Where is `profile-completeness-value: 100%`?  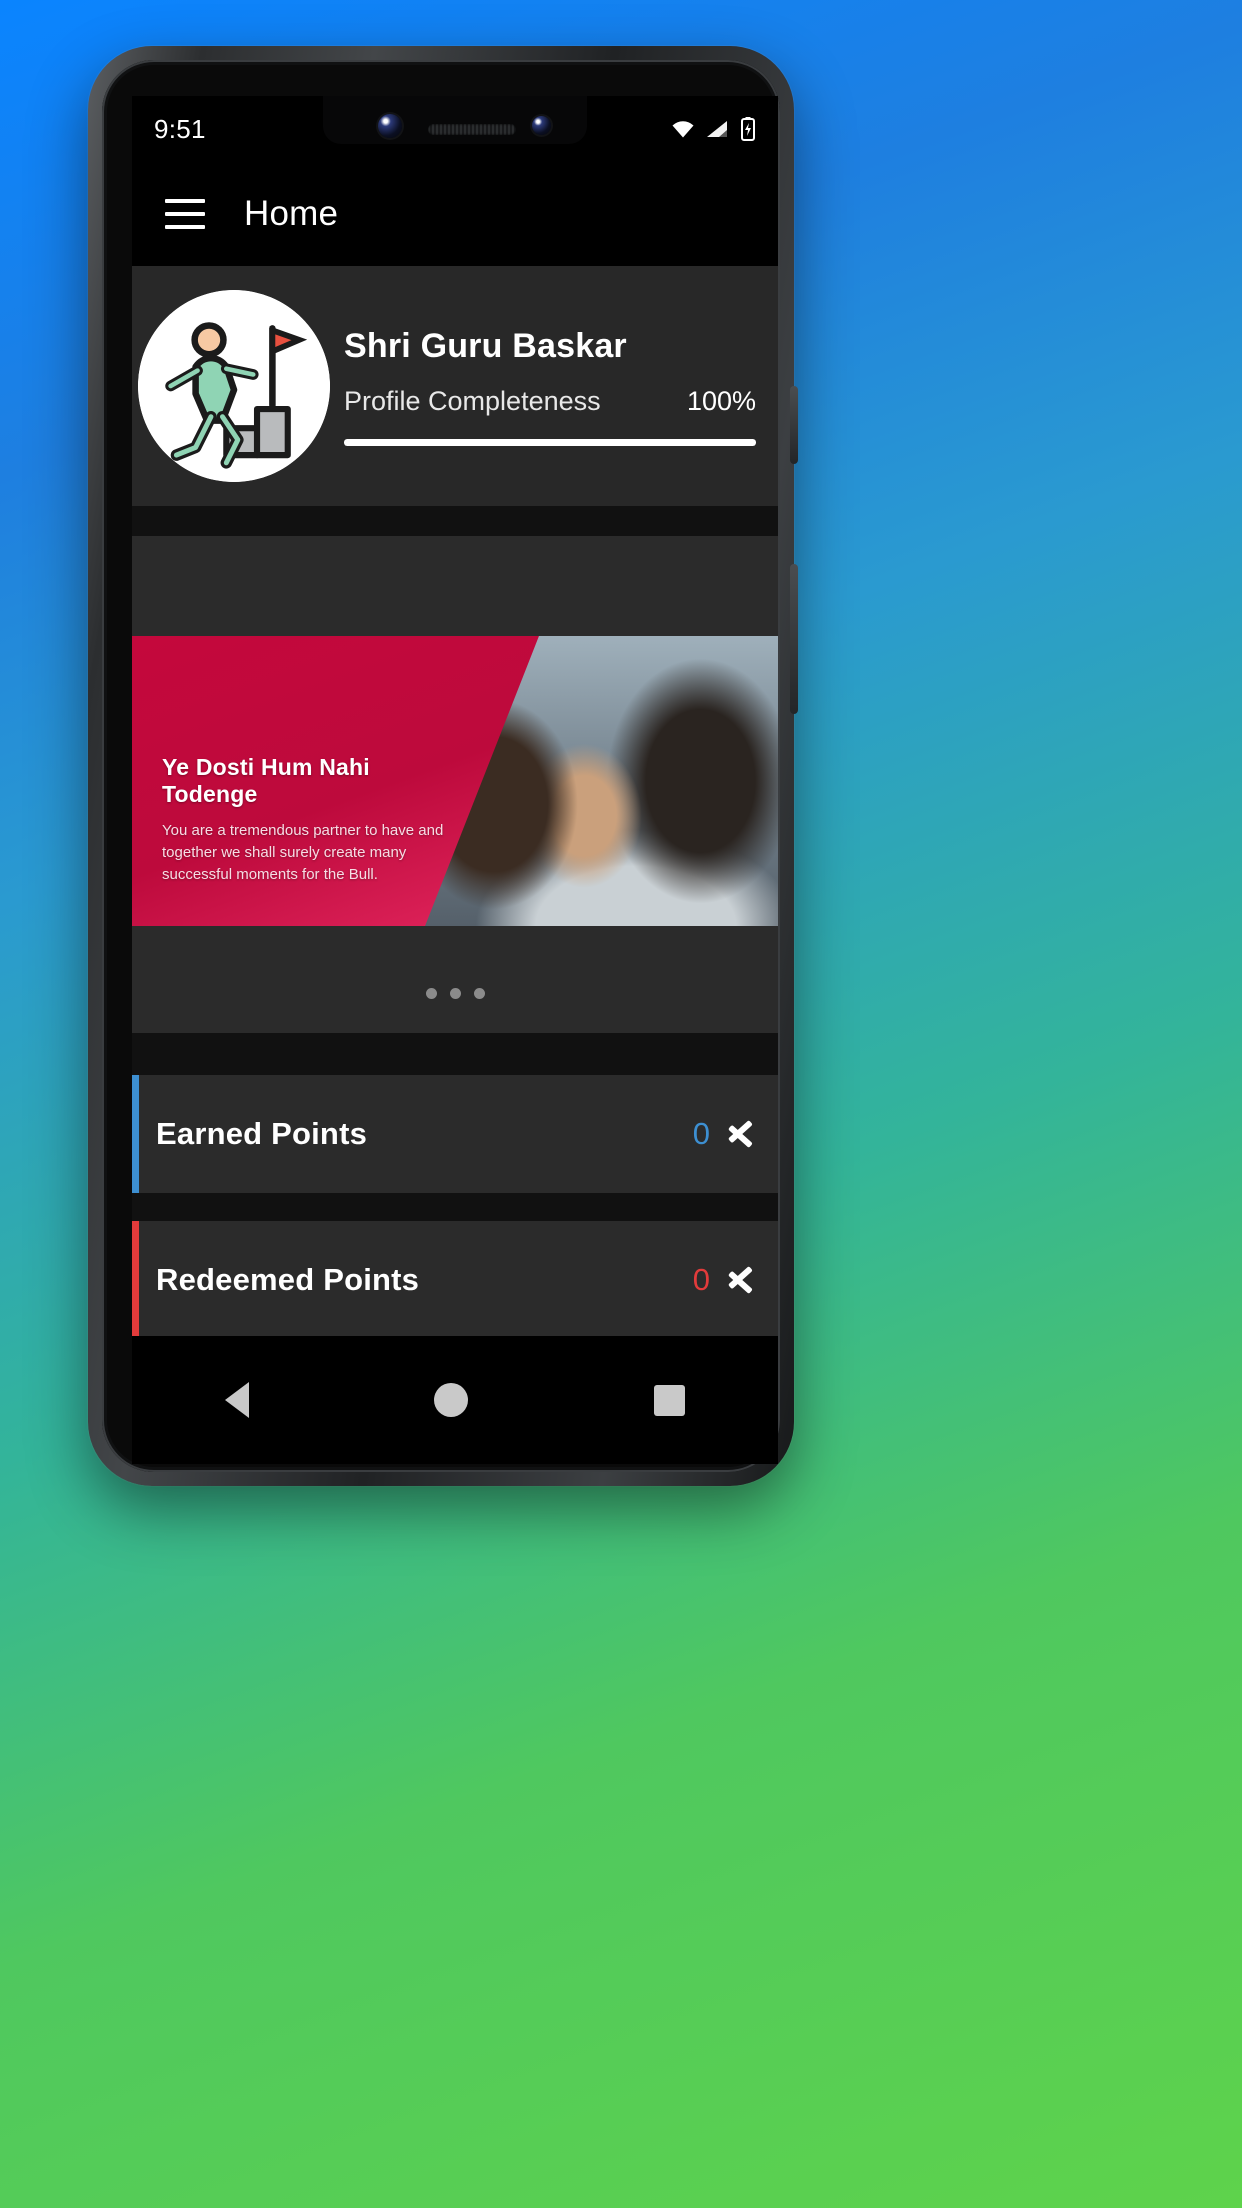
profile-completeness-value: 100% is located at coordinates (721, 400).